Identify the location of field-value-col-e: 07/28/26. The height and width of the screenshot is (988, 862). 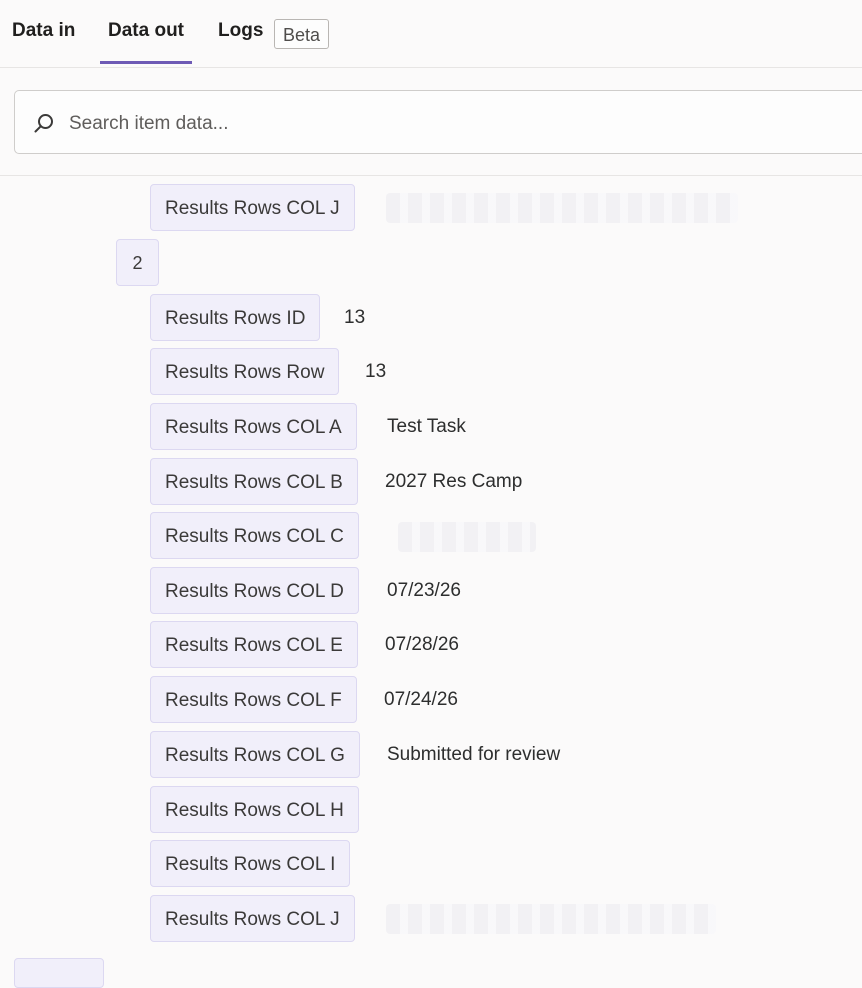
(422, 644).